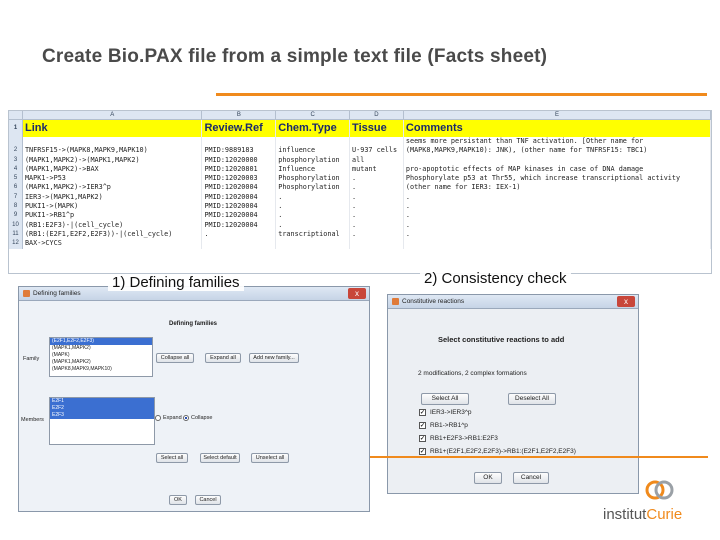 The height and width of the screenshot is (540, 720). What do you see at coordinates (532, 399) in the screenshot?
I see `deselect-all-button: Deselect All` at bounding box center [532, 399].